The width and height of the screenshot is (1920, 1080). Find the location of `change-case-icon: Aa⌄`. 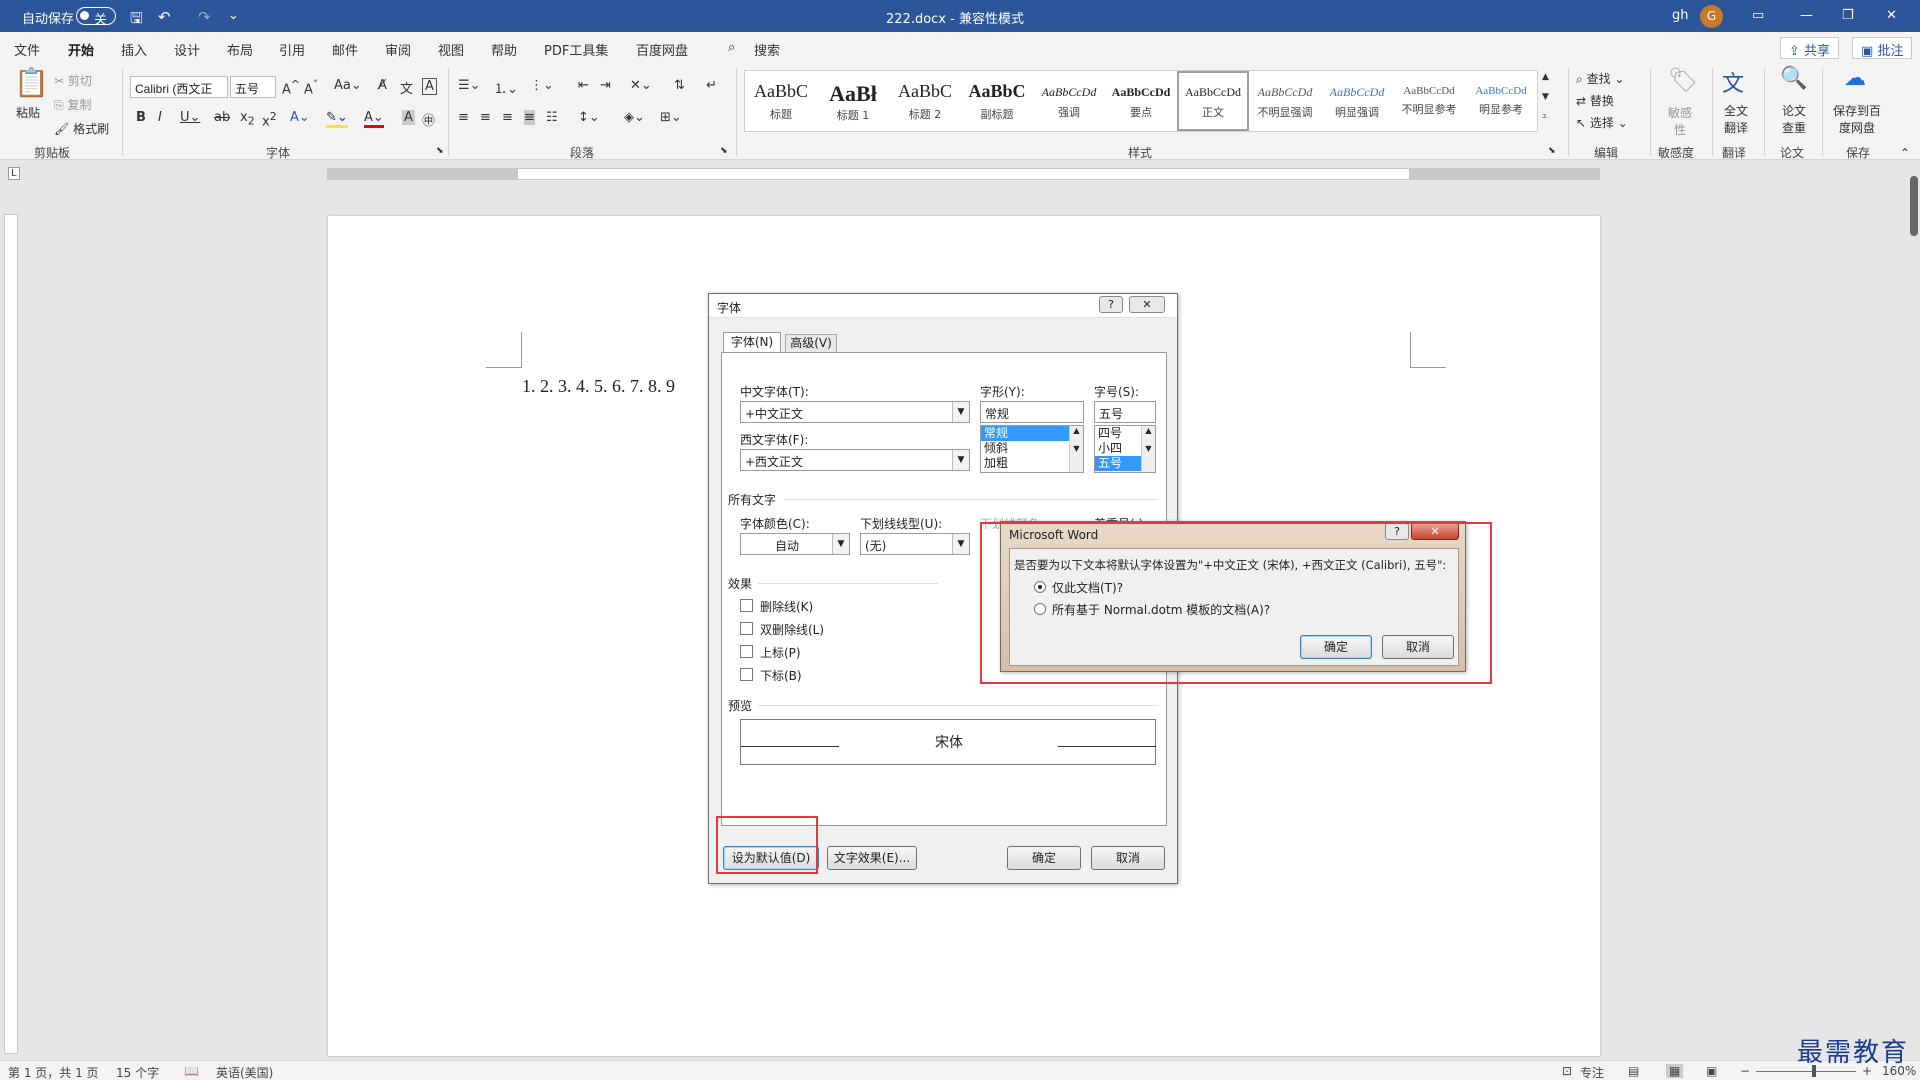

change-case-icon: Aa⌄ is located at coordinates (348, 85).